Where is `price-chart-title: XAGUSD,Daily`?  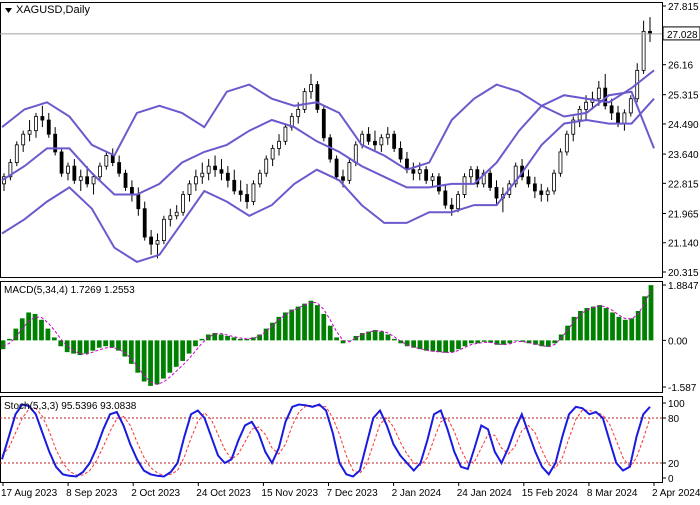 price-chart-title: XAGUSD,Daily is located at coordinates (53, 10).